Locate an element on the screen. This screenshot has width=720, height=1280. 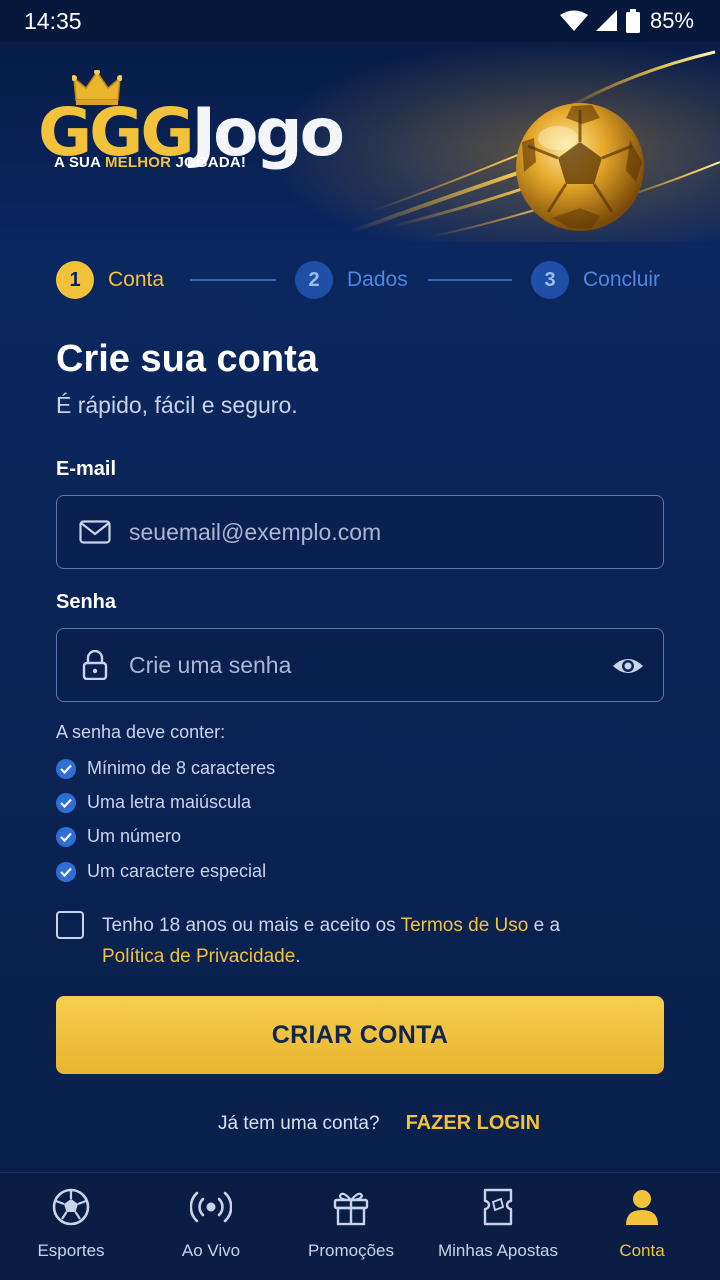
gift-icon is located at coordinates (351, 1207).